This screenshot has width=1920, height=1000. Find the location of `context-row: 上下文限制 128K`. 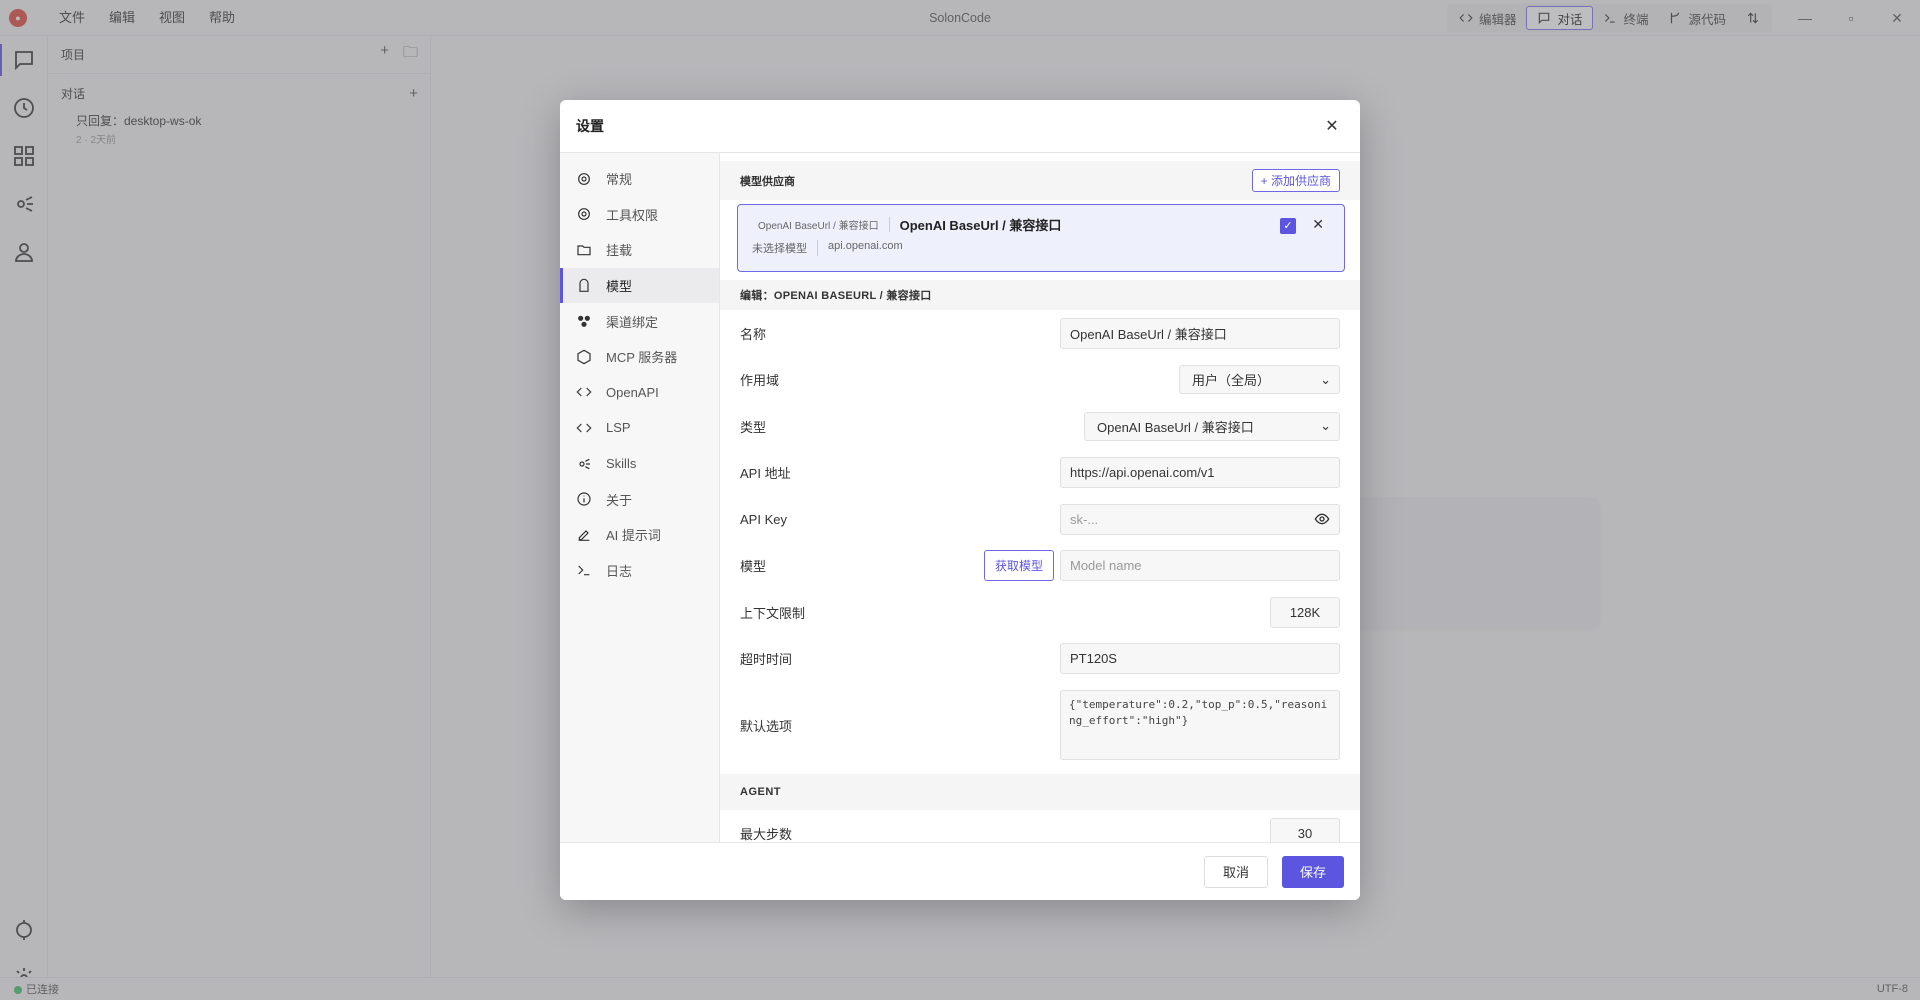

context-row: 上下文限制 128K is located at coordinates (1040, 612).